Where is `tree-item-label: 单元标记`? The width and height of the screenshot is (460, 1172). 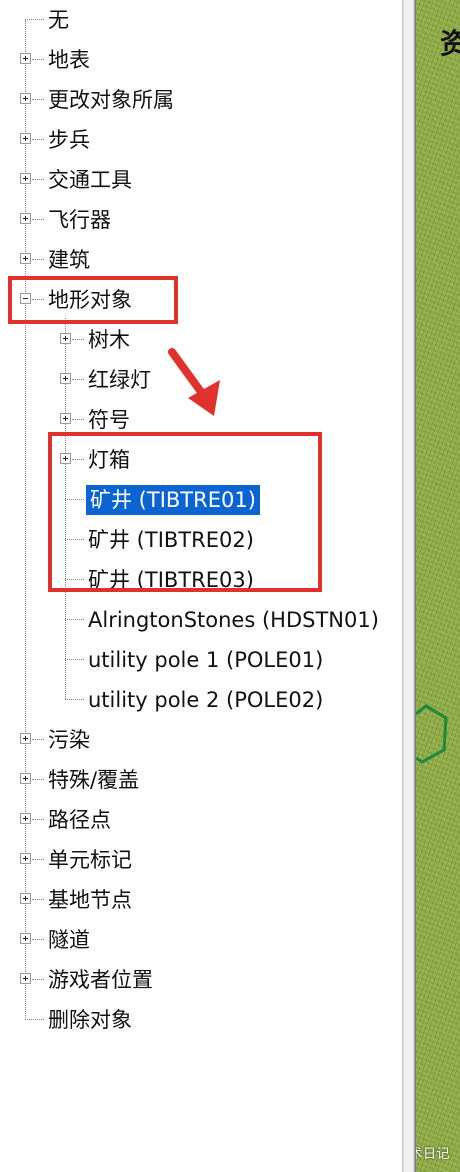 tree-item-label: 单元标记 is located at coordinates (90, 860).